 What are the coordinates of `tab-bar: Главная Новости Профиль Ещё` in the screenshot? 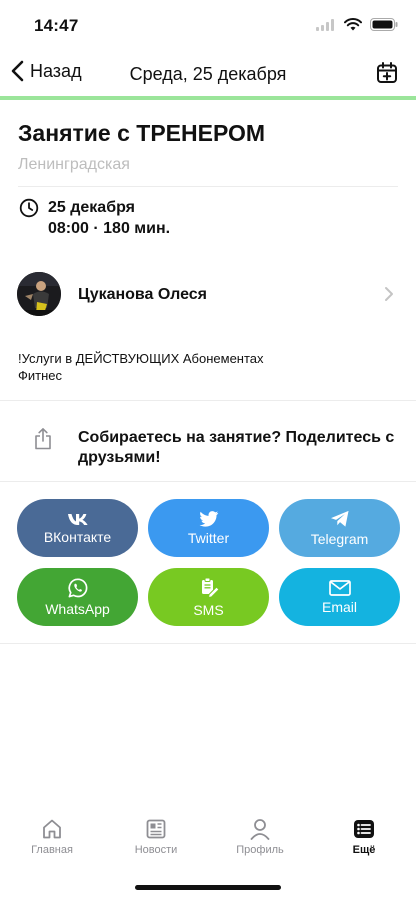 It's located at (208, 842).